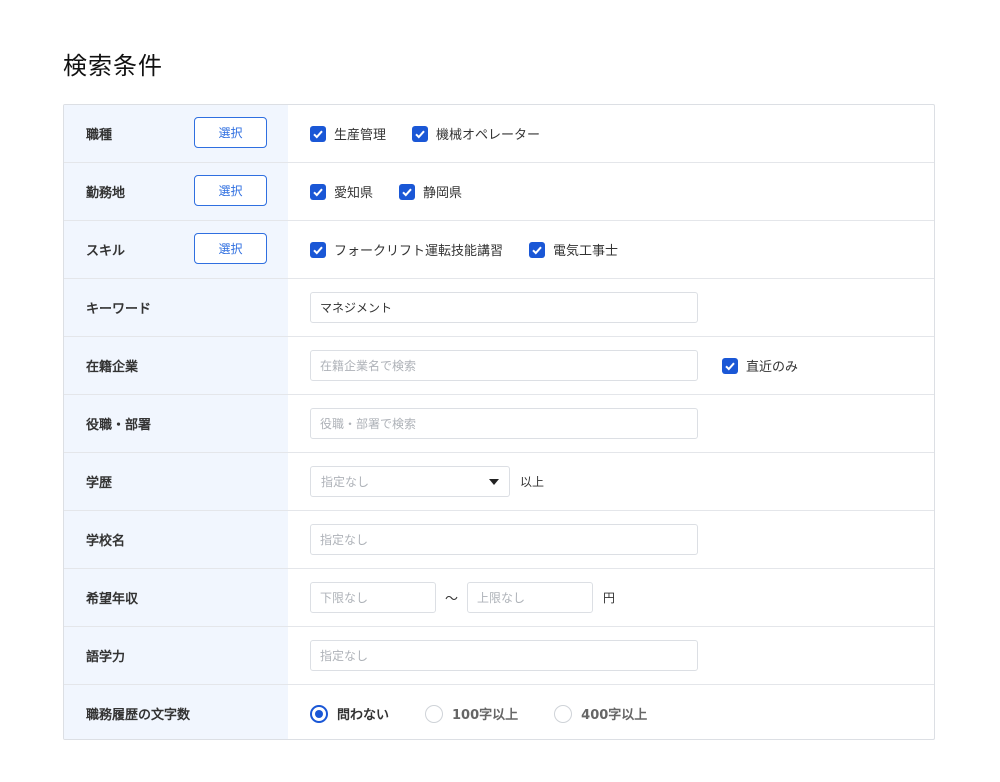  I want to click on radio-label: 400字以上, so click(614, 715).